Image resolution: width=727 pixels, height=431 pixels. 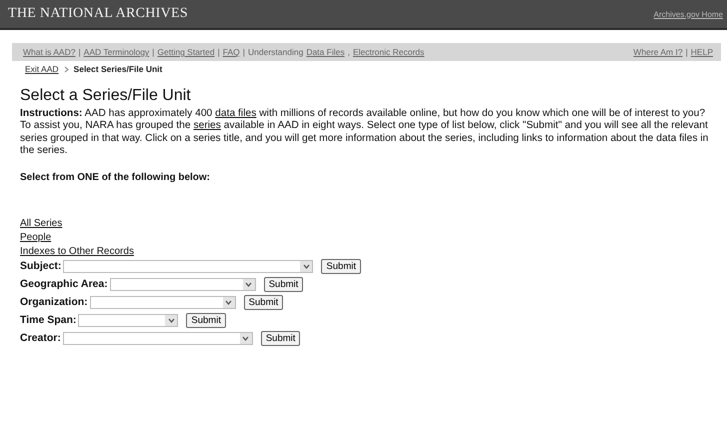 I want to click on category-link: People, so click(x=36, y=237).